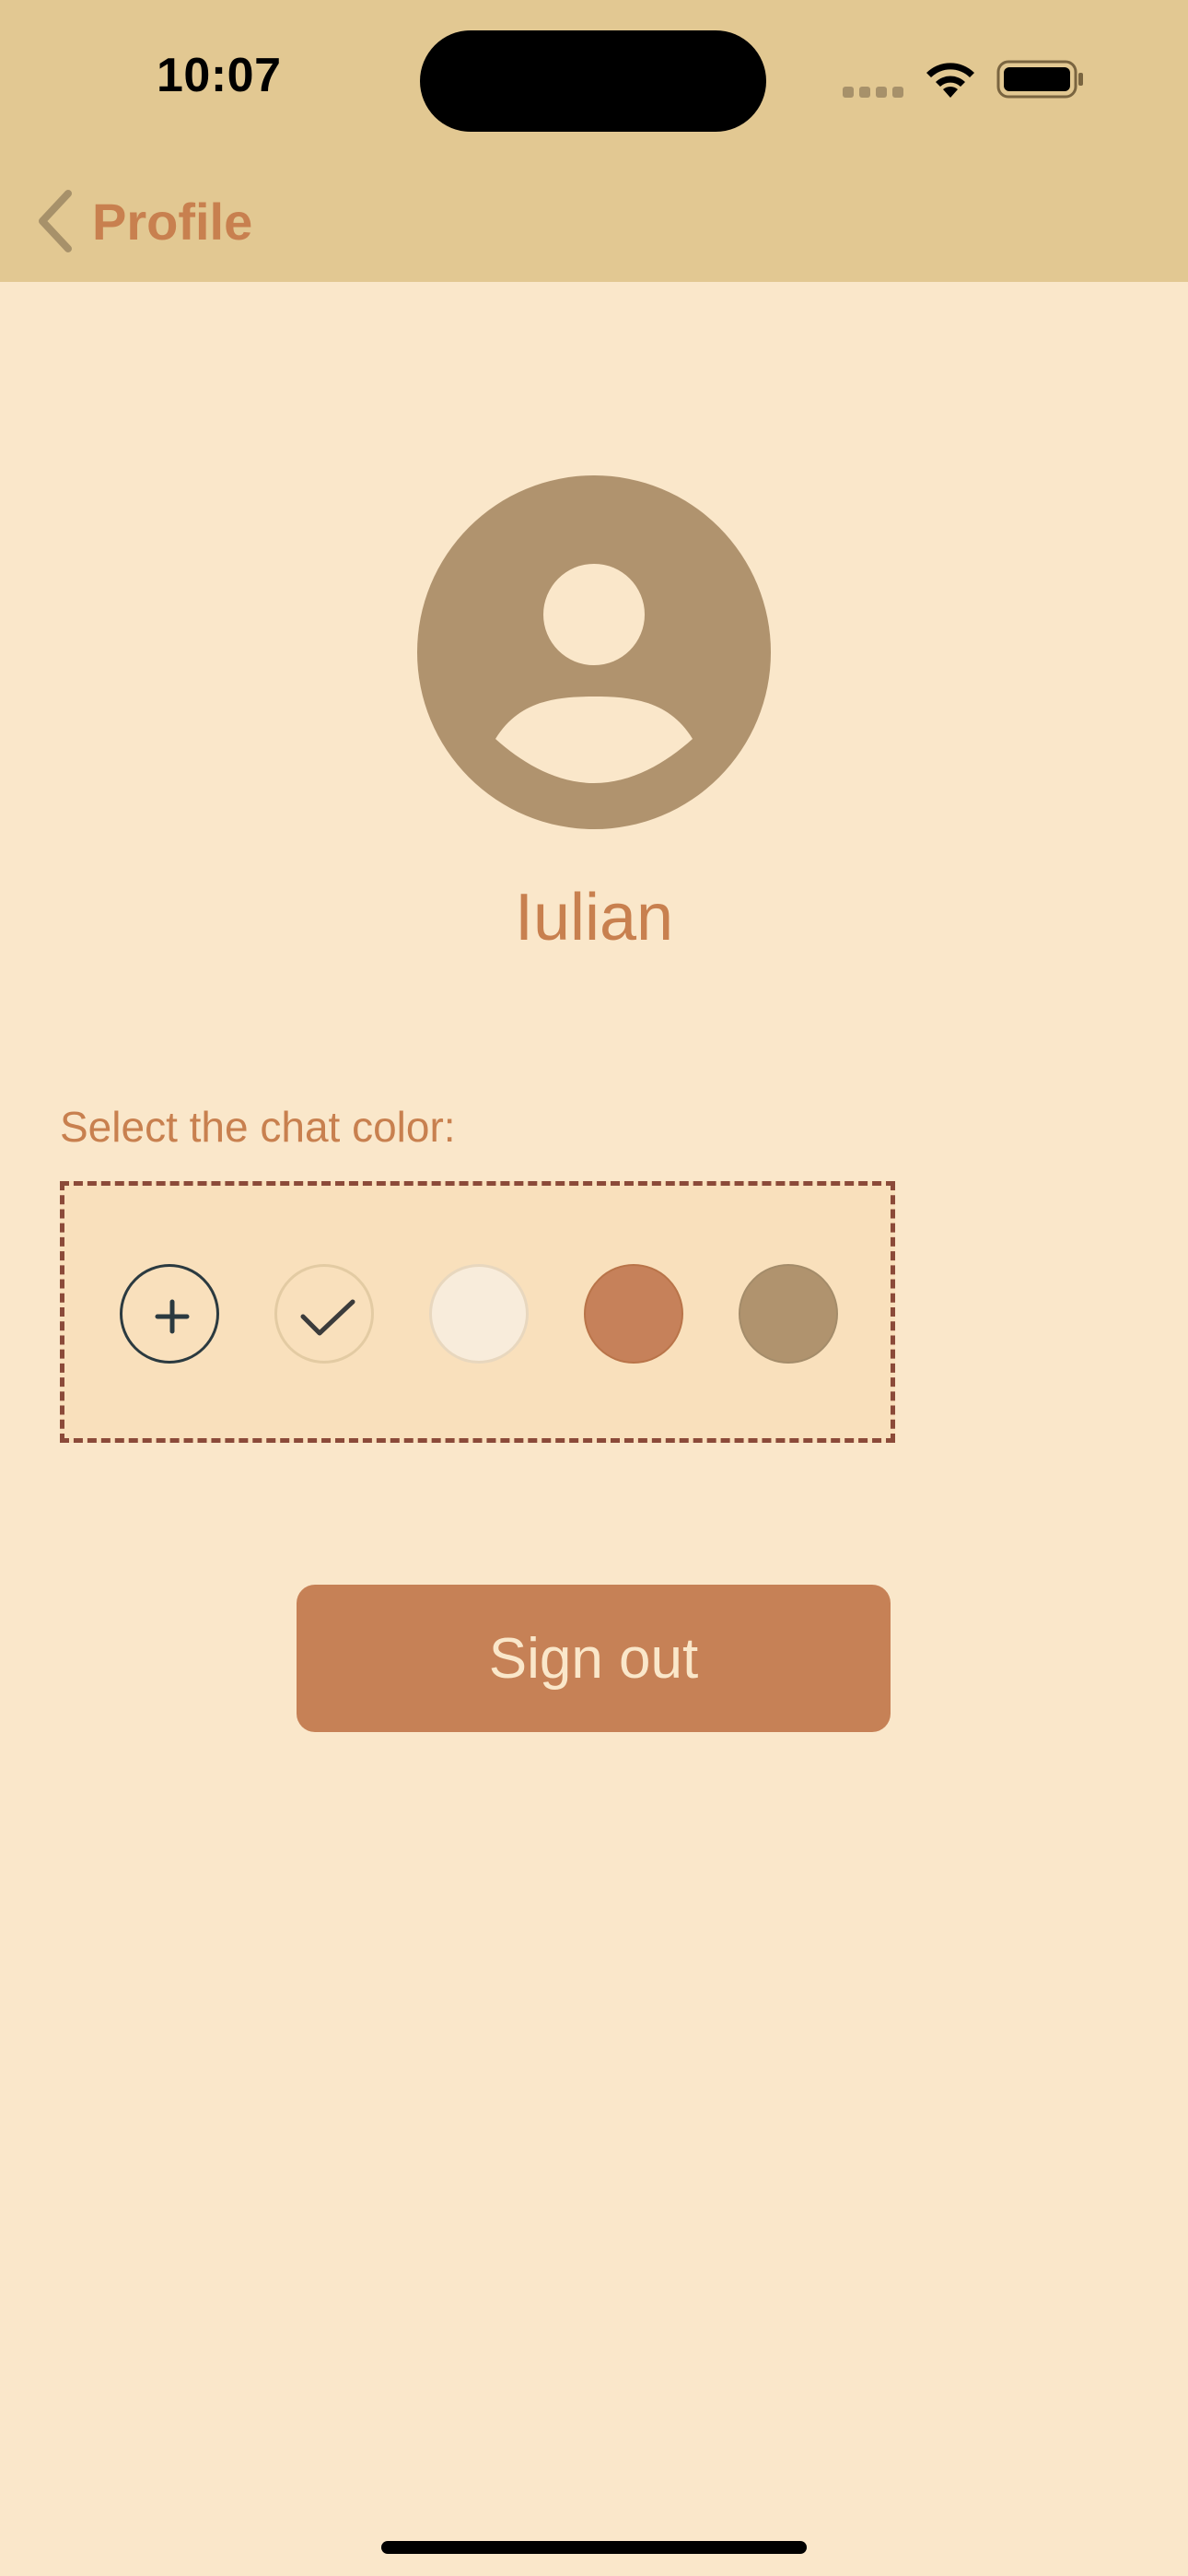 This screenshot has height=2576, width=1188. What do you see at coordinates (594, 652) in the screenshot?
I see `person-icon` at bounding box center [594, 652].